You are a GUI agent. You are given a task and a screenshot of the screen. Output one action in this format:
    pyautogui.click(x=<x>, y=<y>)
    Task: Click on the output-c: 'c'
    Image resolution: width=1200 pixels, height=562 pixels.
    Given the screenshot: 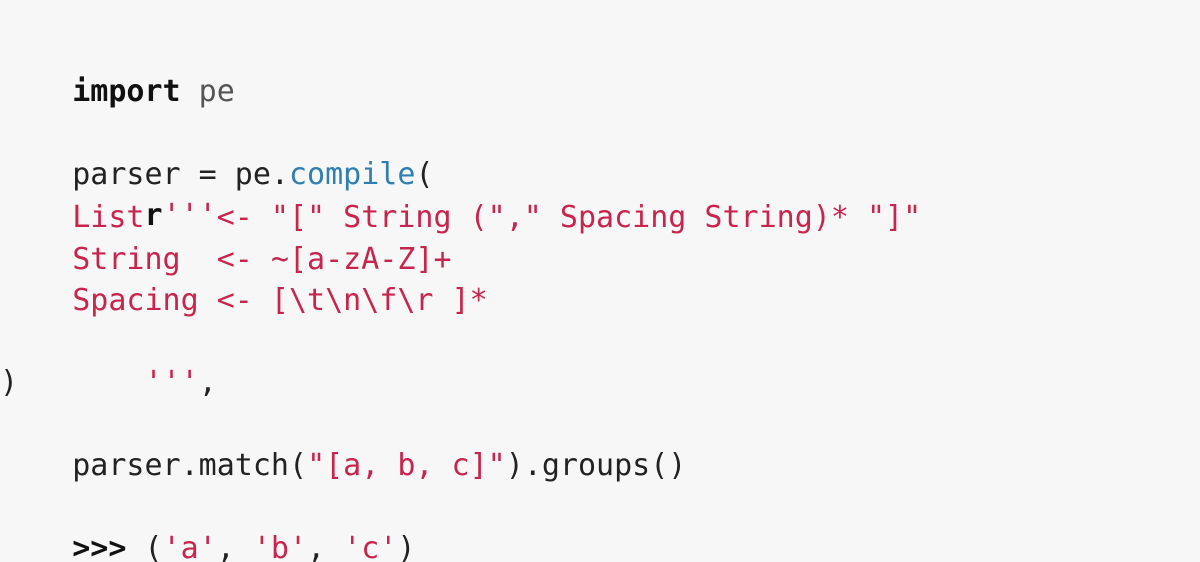 What is the action you would take?
    pyautogui.click(x=370, y=546)
    